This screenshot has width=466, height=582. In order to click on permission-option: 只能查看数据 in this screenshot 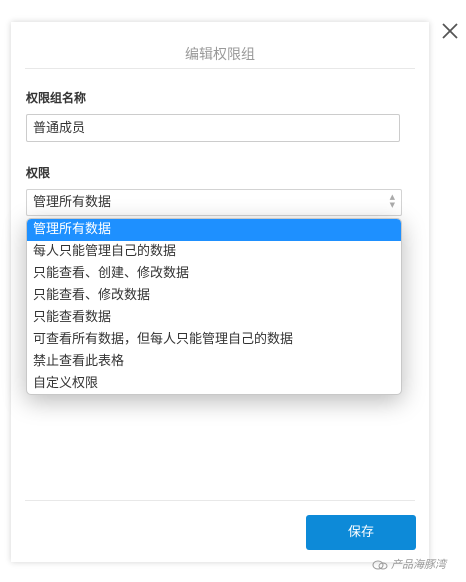, I will do `click(214, 318)`.